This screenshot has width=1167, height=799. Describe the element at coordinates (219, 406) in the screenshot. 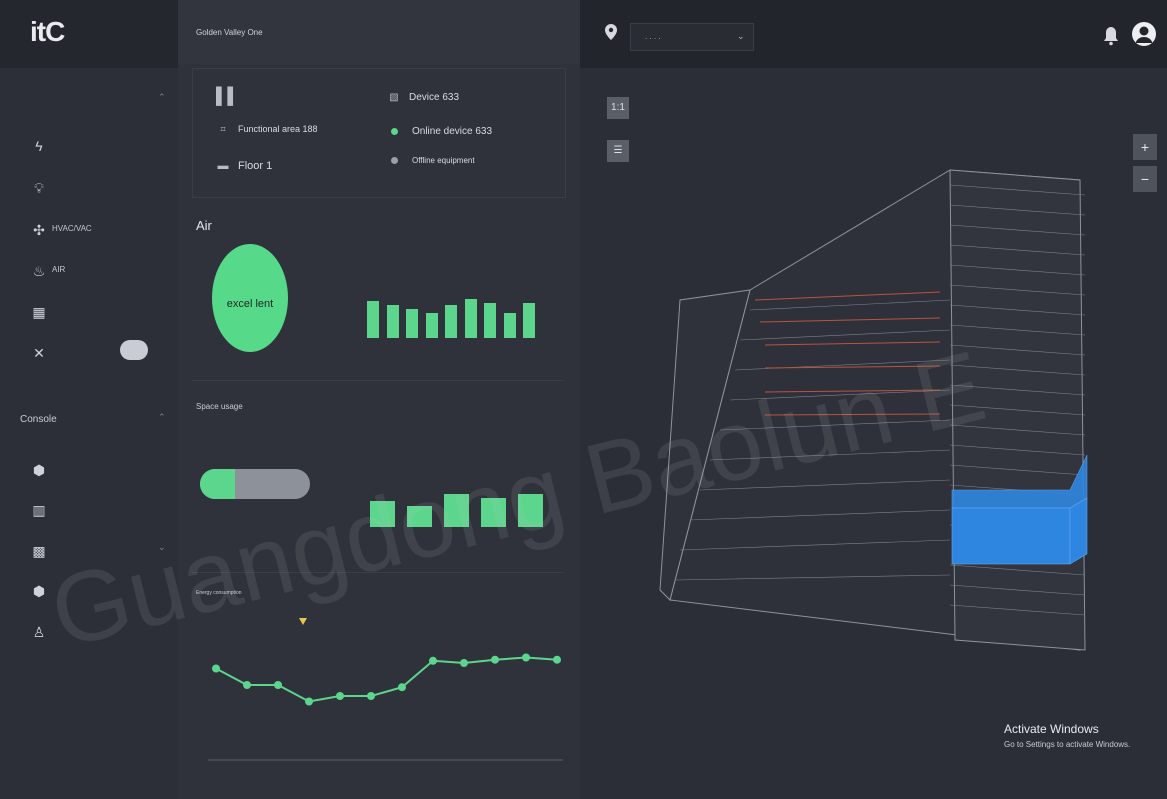

I see `space-usage-title: Space usage` at that location.